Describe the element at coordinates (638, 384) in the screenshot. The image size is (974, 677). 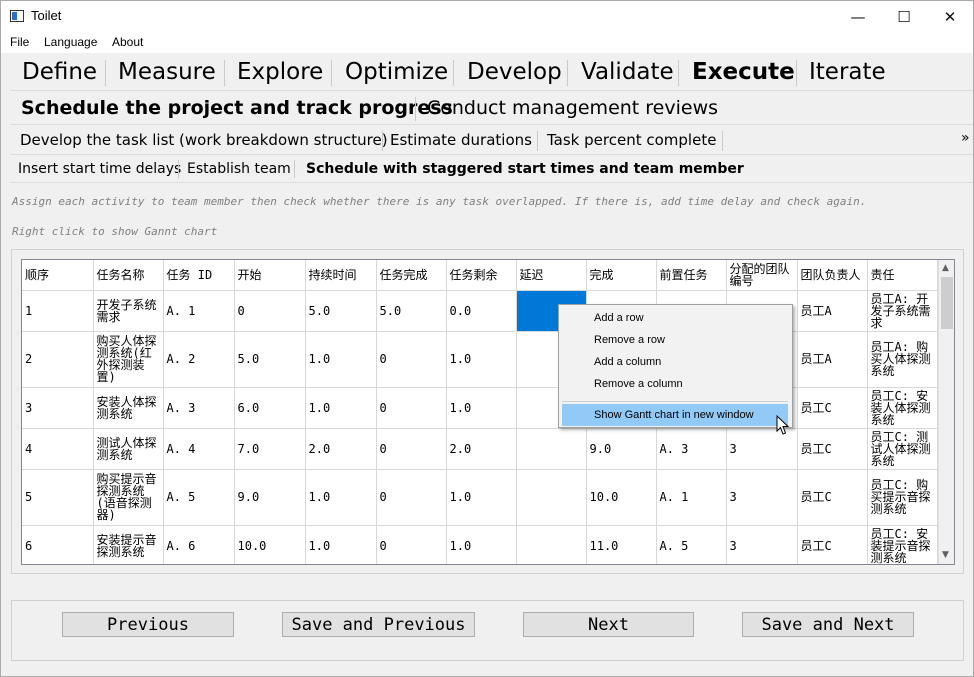
I see `context-remove-column: Remove a column` at that location.